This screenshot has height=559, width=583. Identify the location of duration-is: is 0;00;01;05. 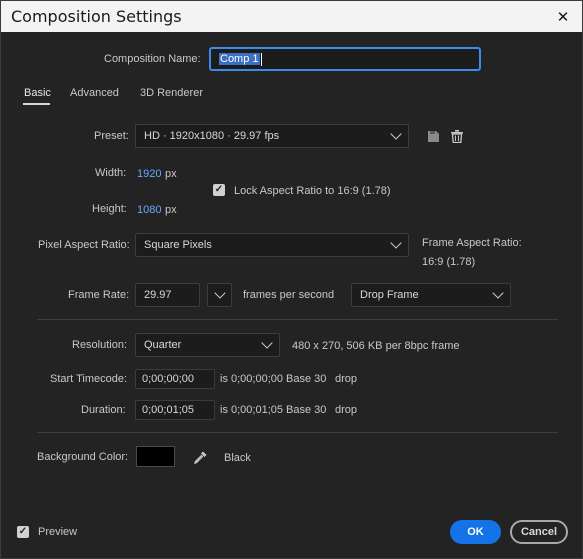
(251, 410).